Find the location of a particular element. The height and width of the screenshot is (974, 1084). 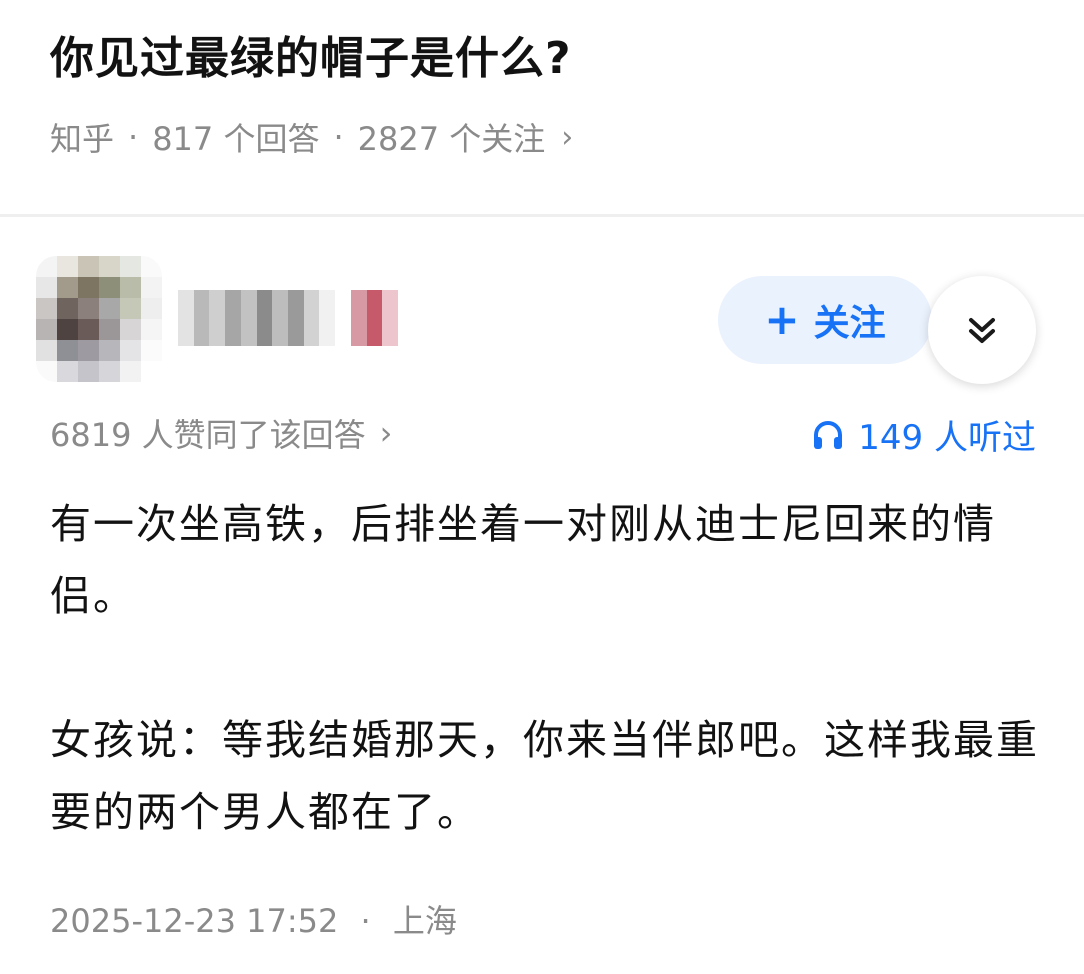

author-name is located at coordinates (288, 318).